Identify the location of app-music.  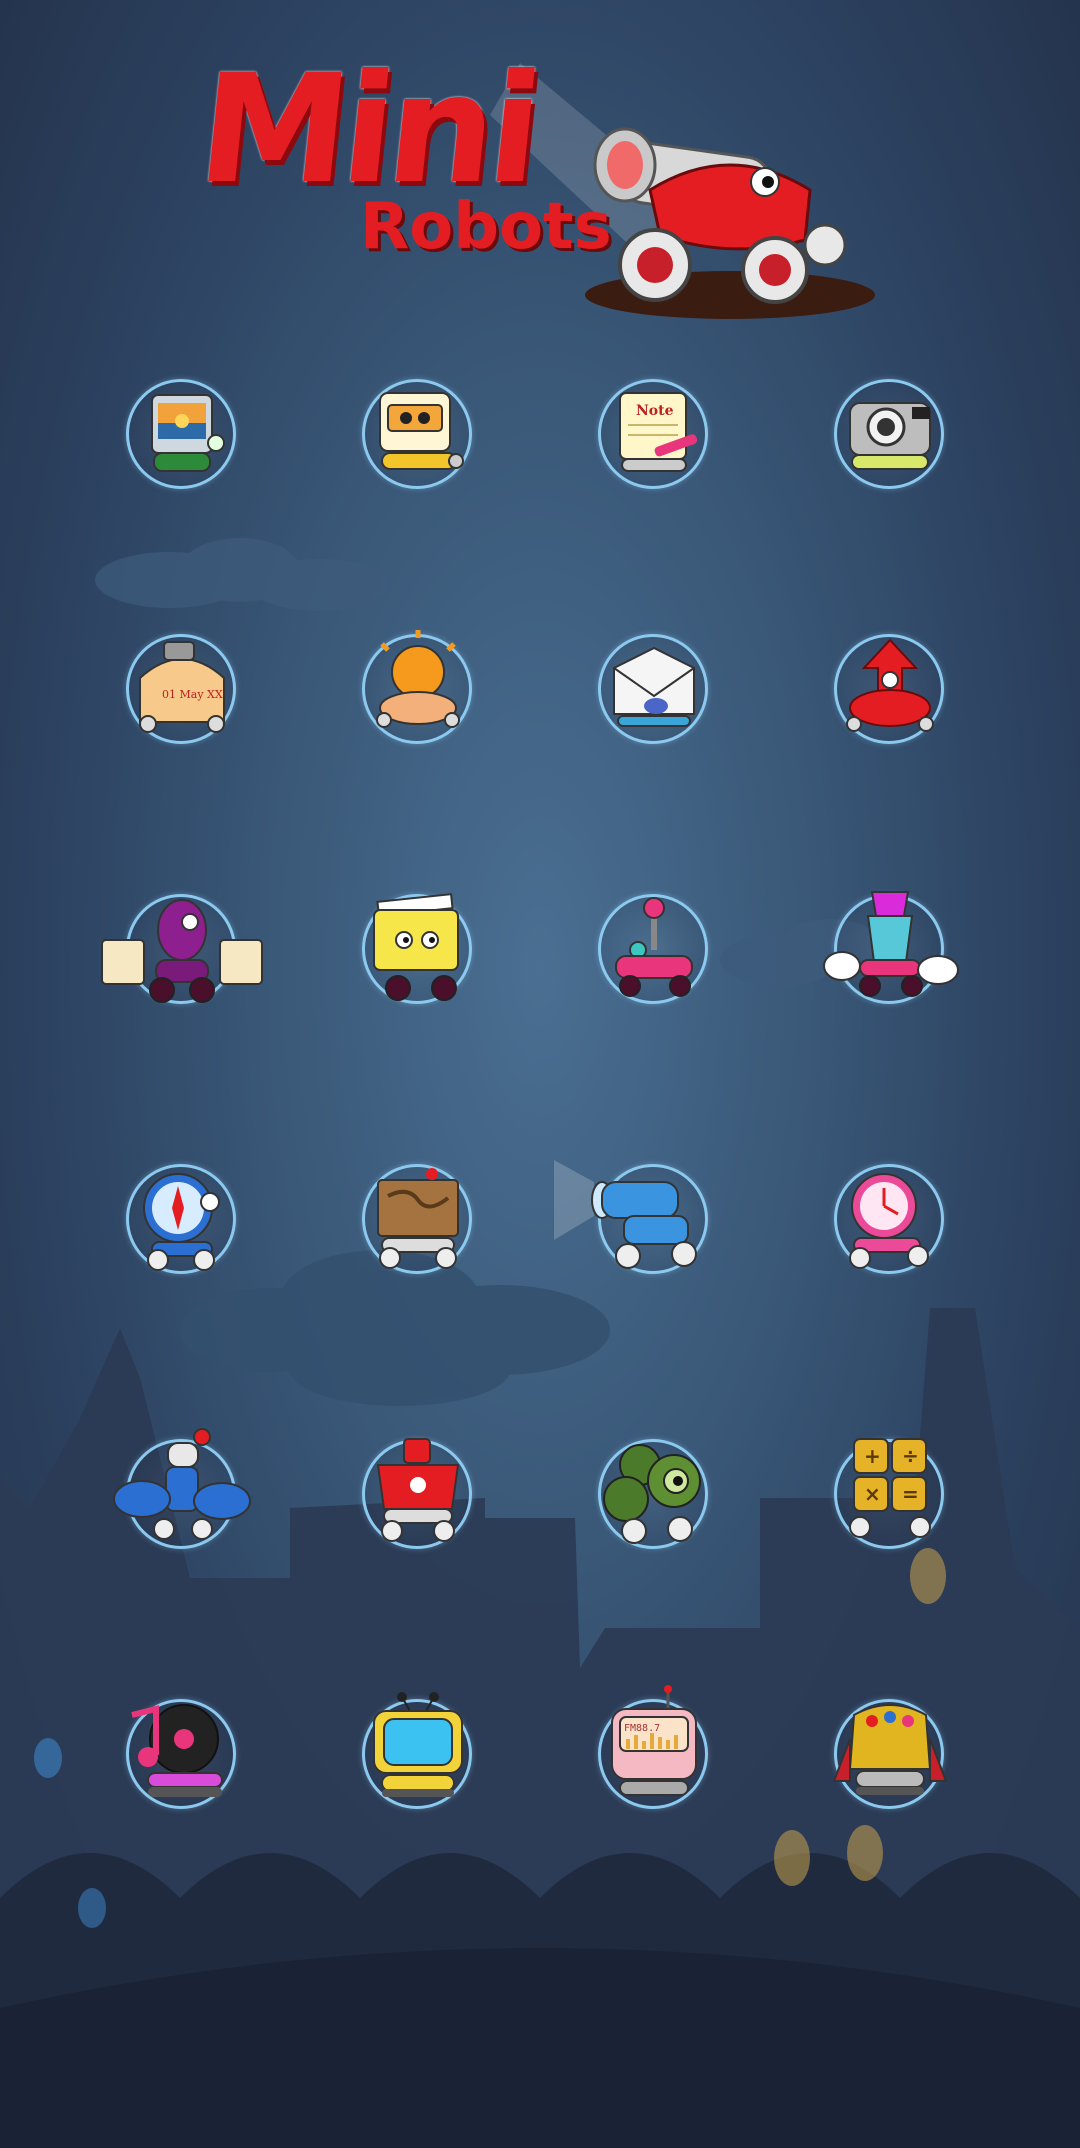
(182, 1755).